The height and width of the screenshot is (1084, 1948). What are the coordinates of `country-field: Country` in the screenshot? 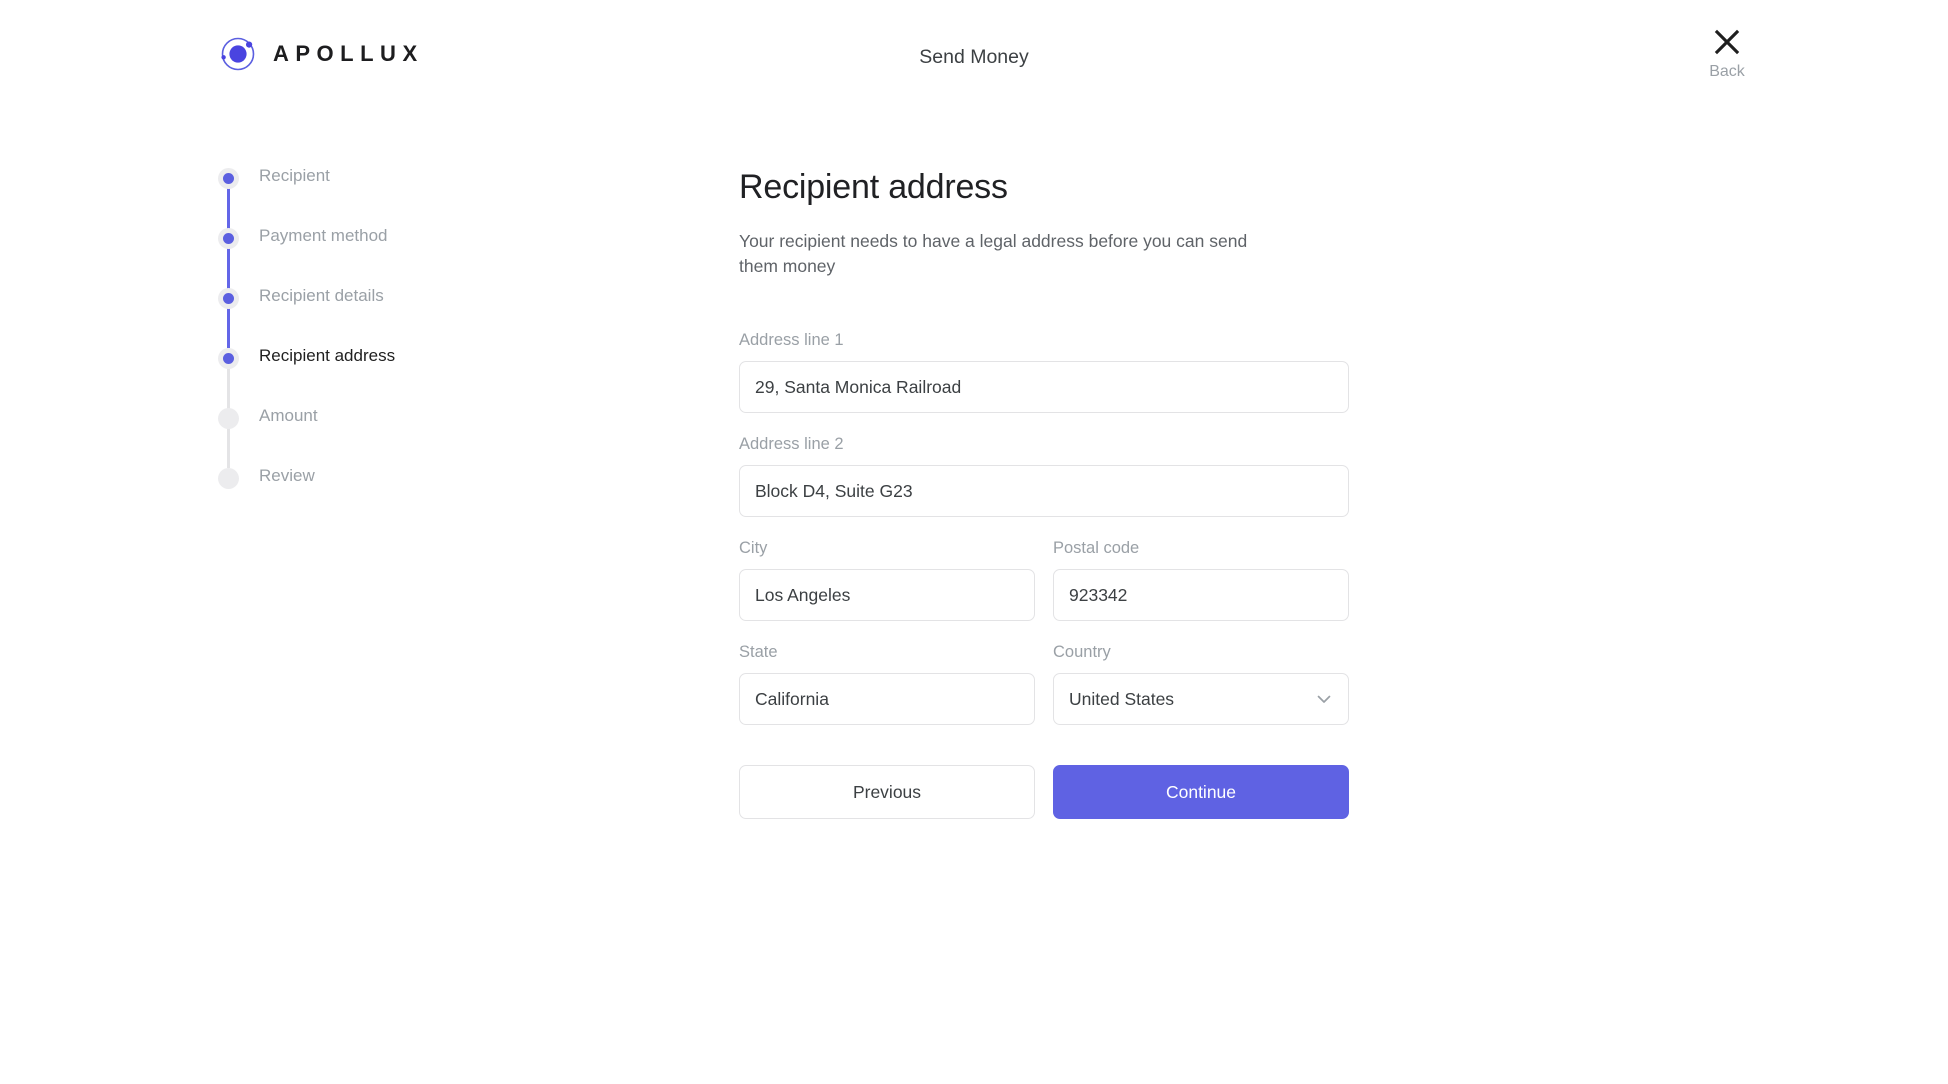 It's located at (1201, 684).